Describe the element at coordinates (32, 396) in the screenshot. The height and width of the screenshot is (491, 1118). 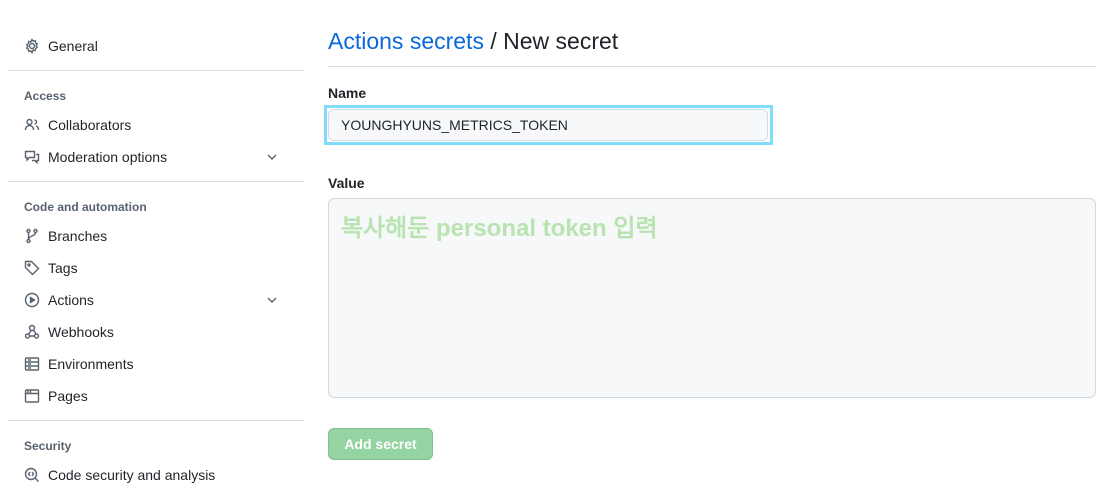
I see `browser-icon` at that location.